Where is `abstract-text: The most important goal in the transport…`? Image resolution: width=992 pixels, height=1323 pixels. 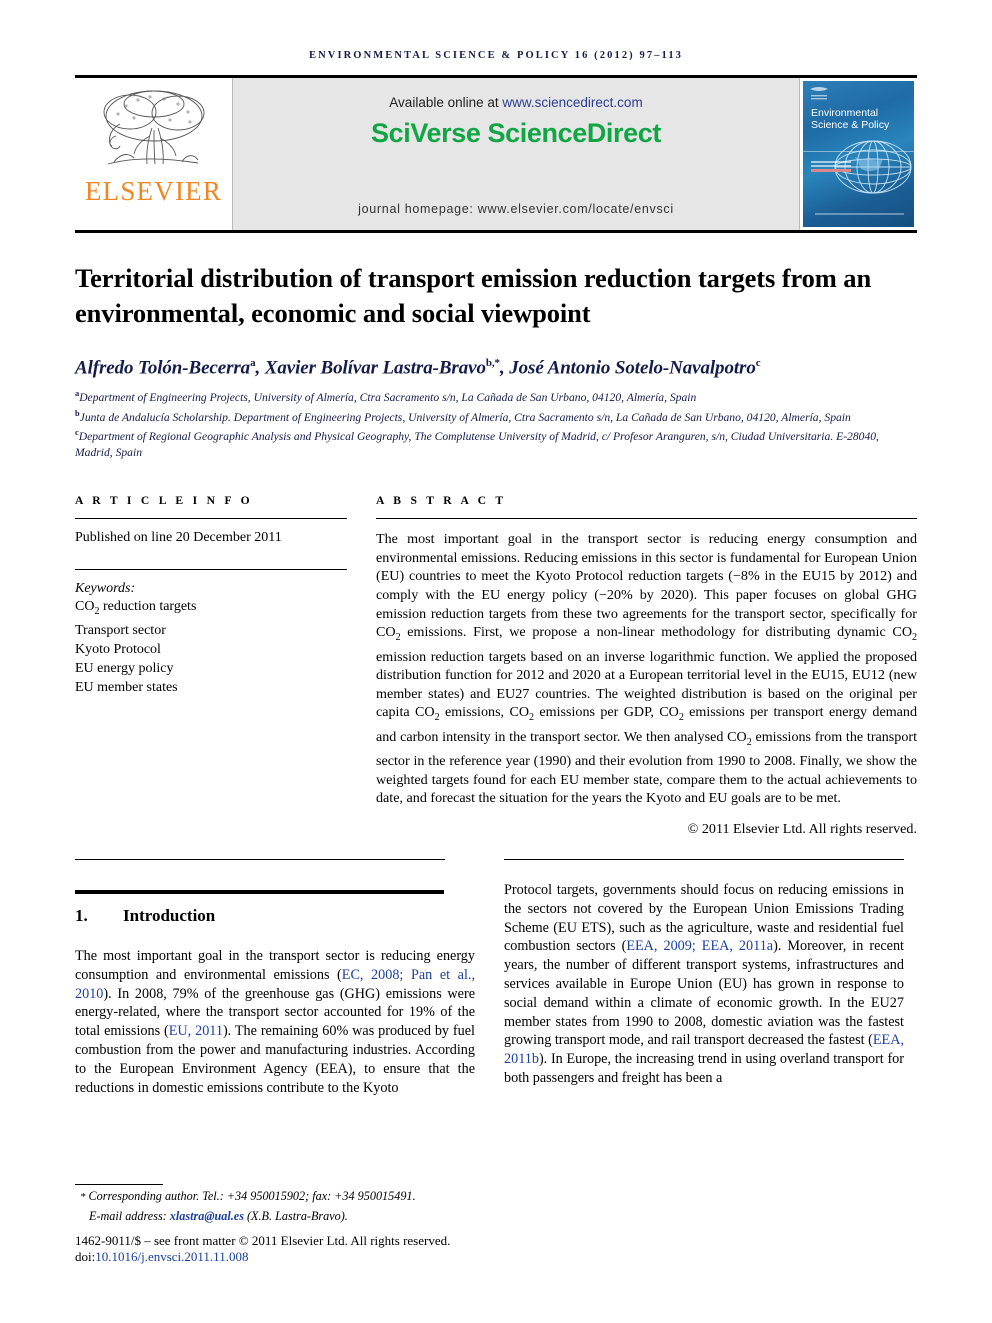
abstract-text: The most important goal in the transport… is located at coordinates (647, 669).